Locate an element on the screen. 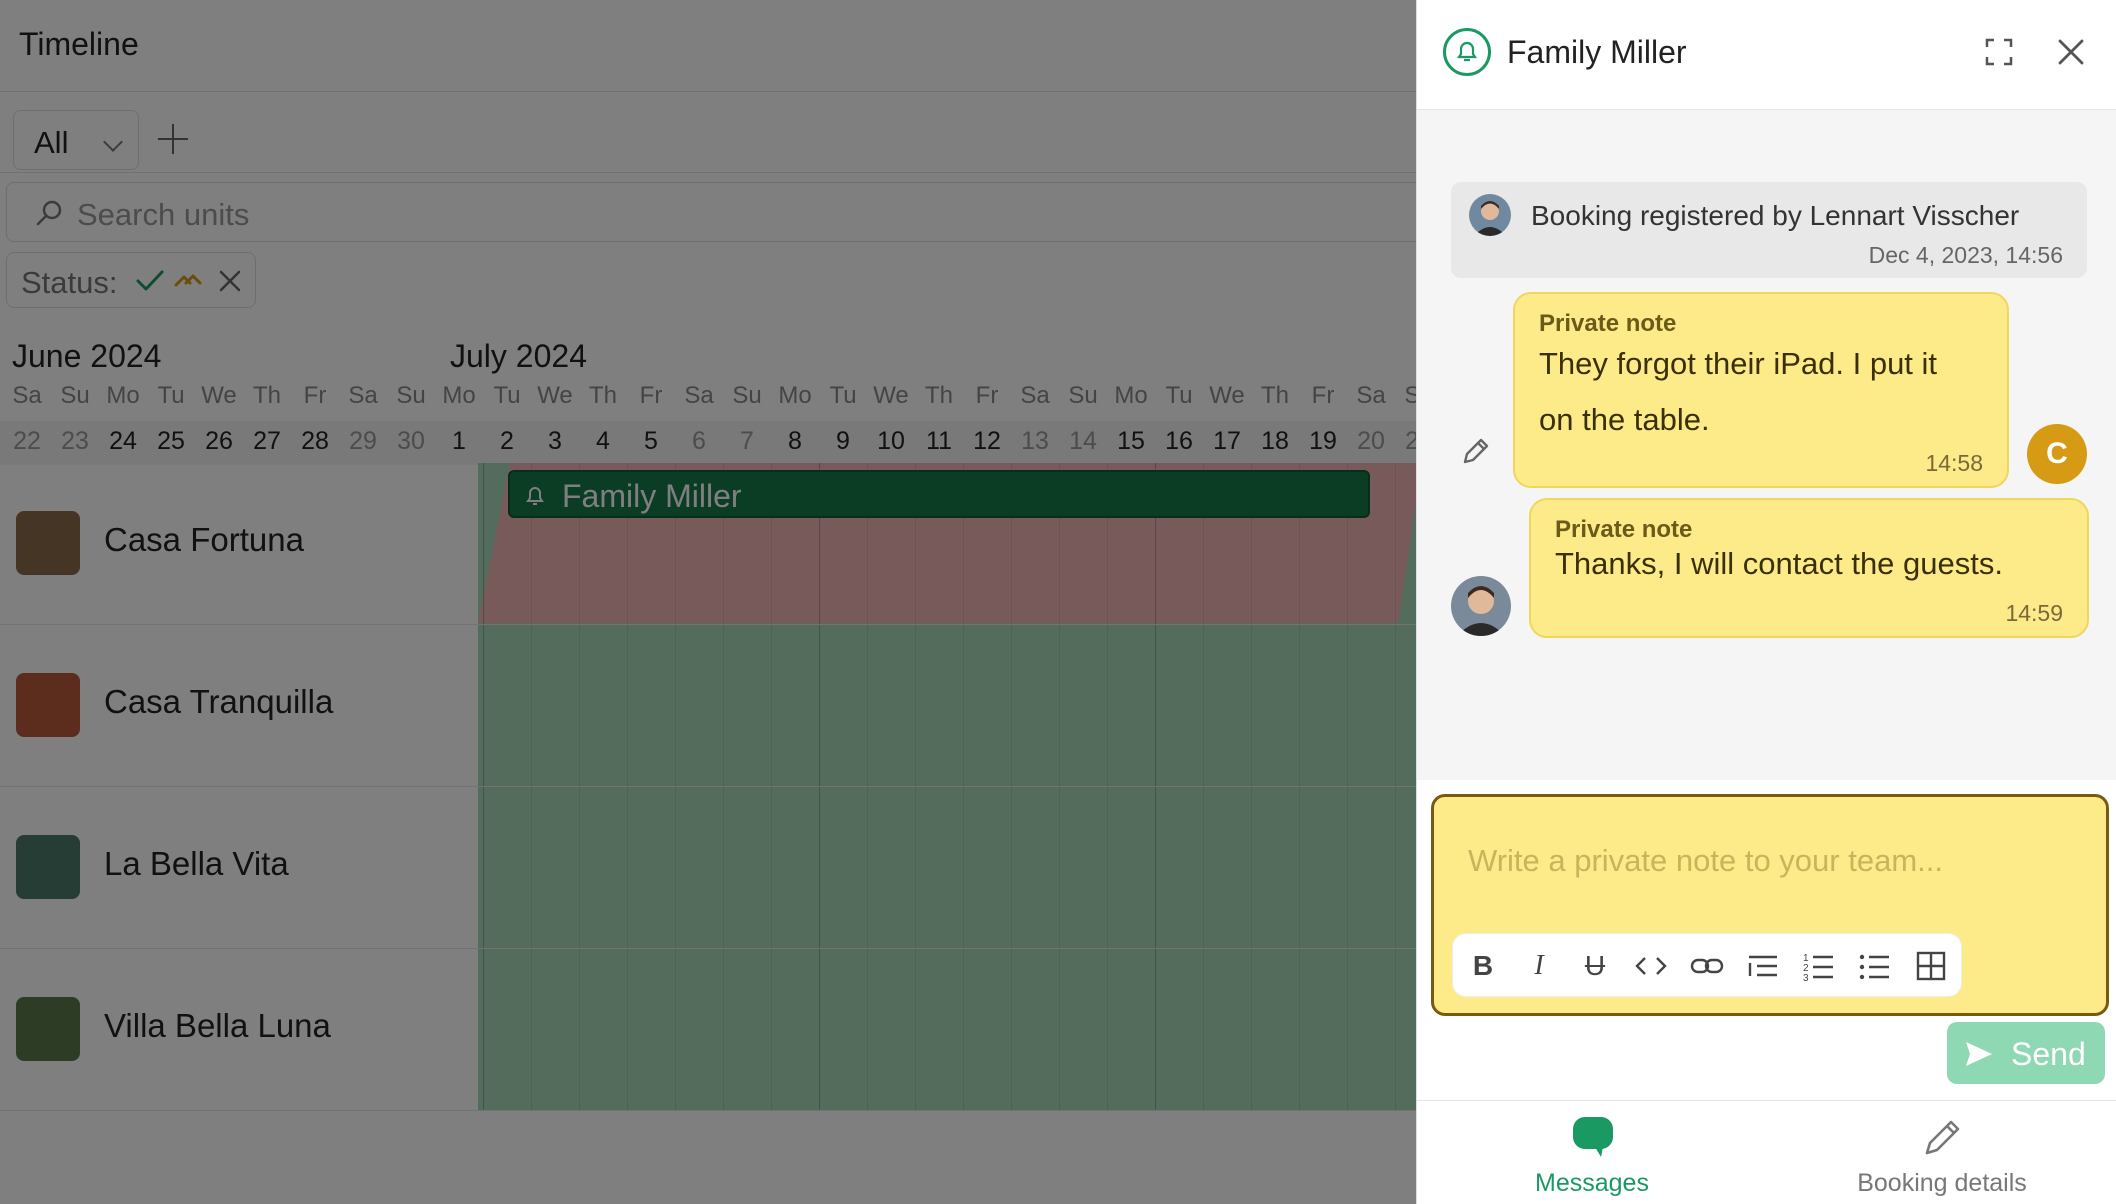 The image size is (2116, 1204). tab-messages: Messages is located at coordinates (1592, 1152).